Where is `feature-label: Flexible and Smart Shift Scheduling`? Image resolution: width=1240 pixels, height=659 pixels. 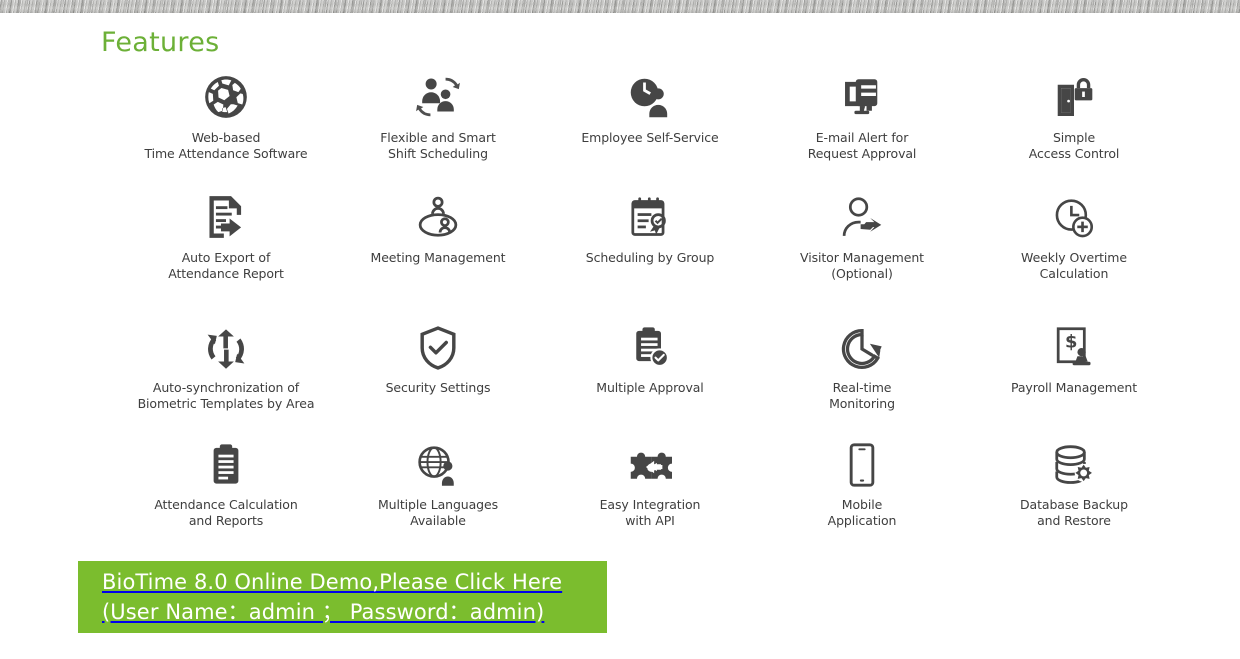
feature-label: Flexible and Smart Shift Scheduling is located at coordinates (438, 145).